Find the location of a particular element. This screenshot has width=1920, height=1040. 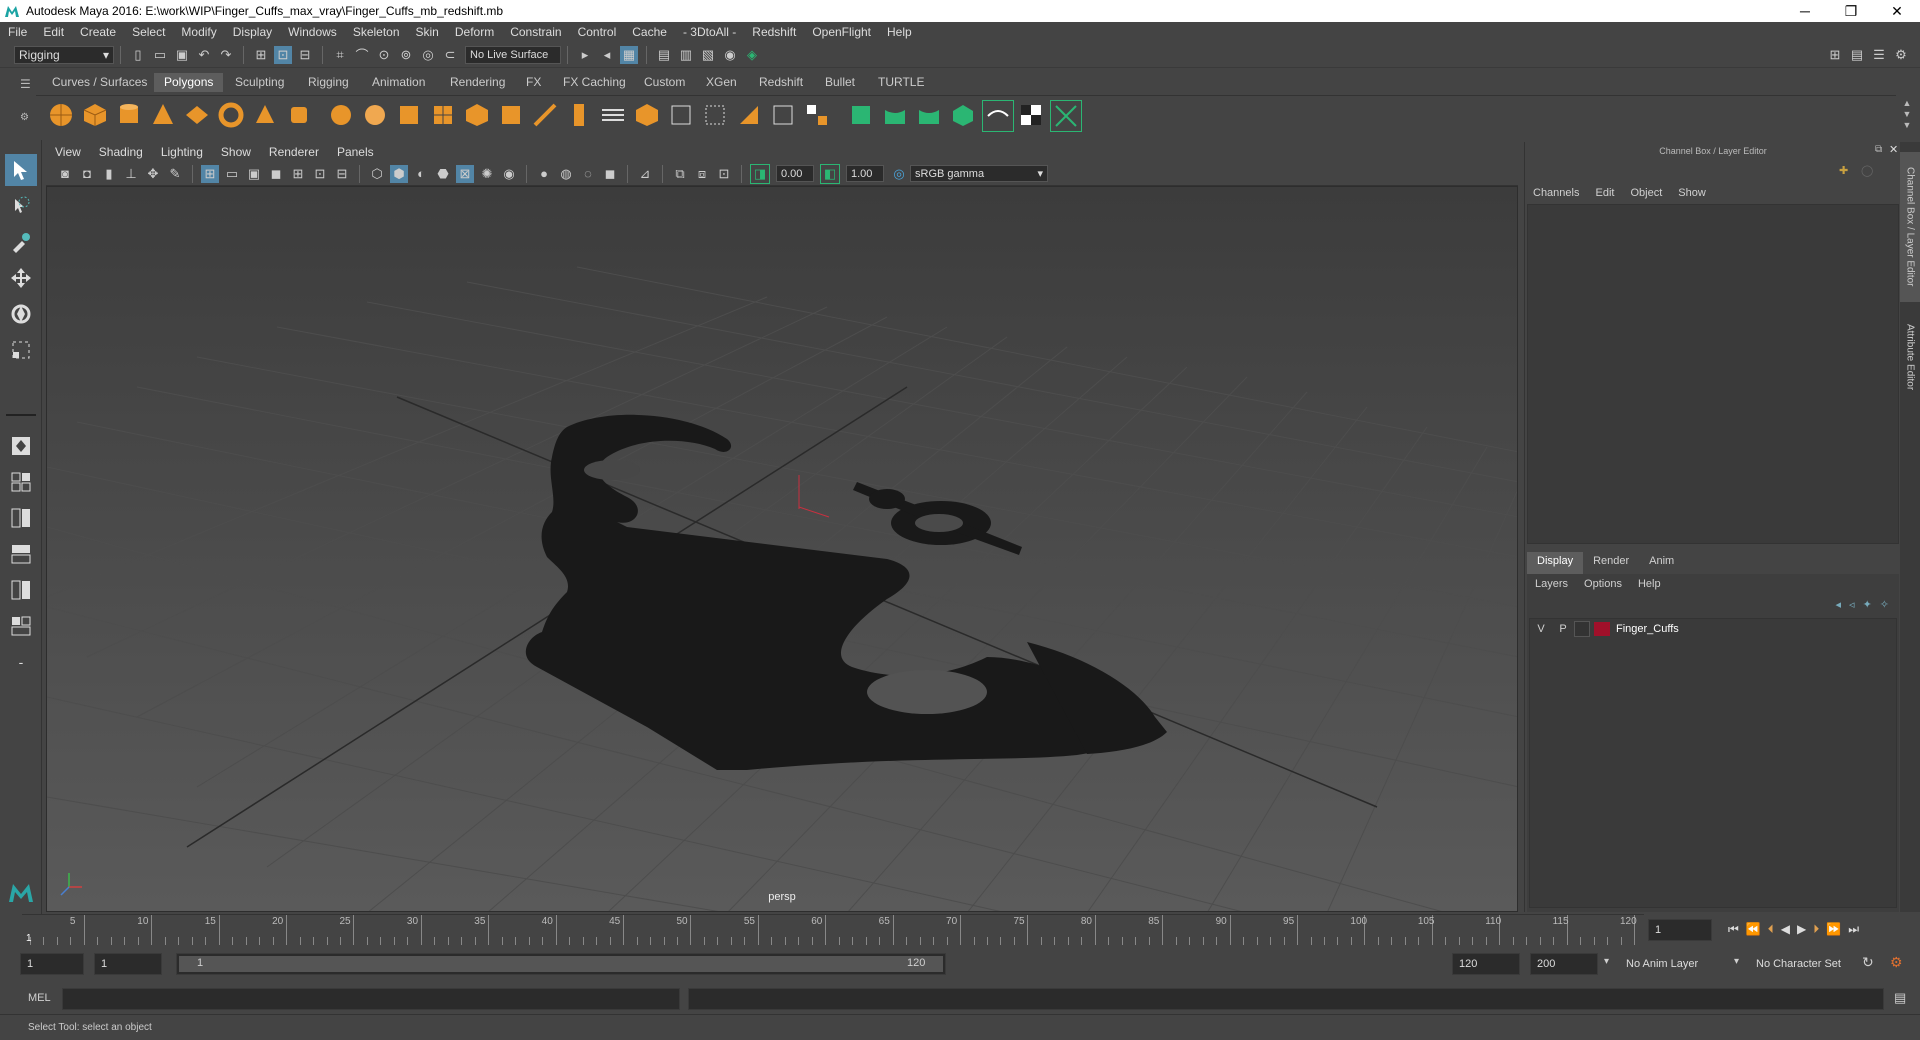

select-component-icon: ⊟ is located at coordinates (305, 55).